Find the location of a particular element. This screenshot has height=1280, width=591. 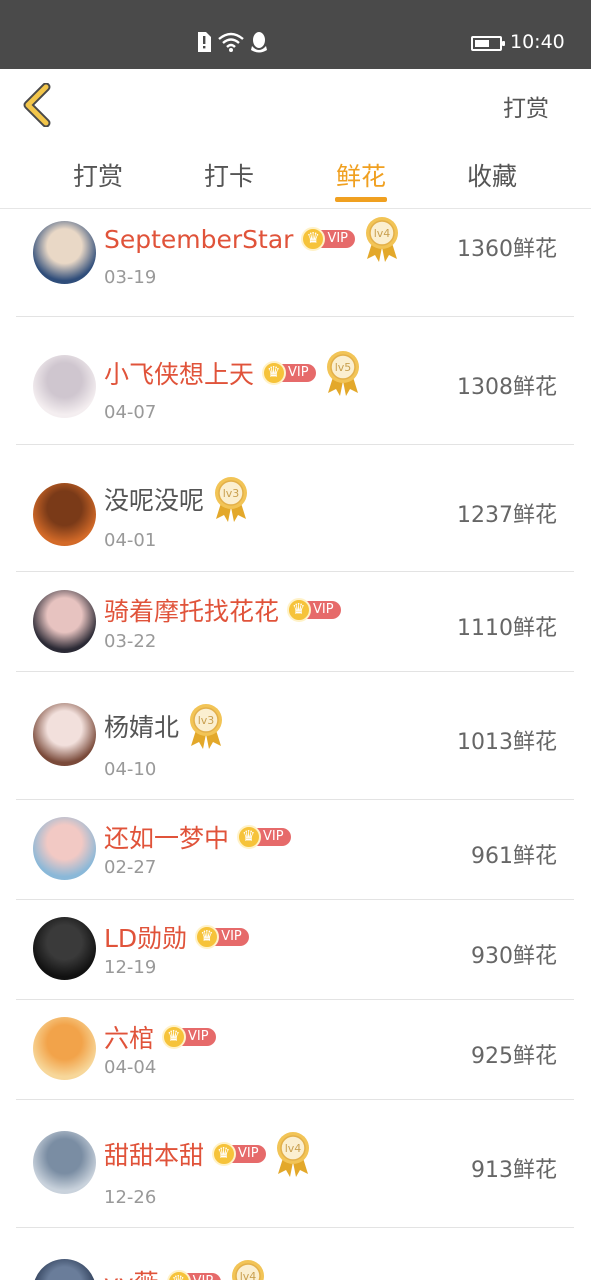

chevron-left-icon is located at coordinates (37, 105).